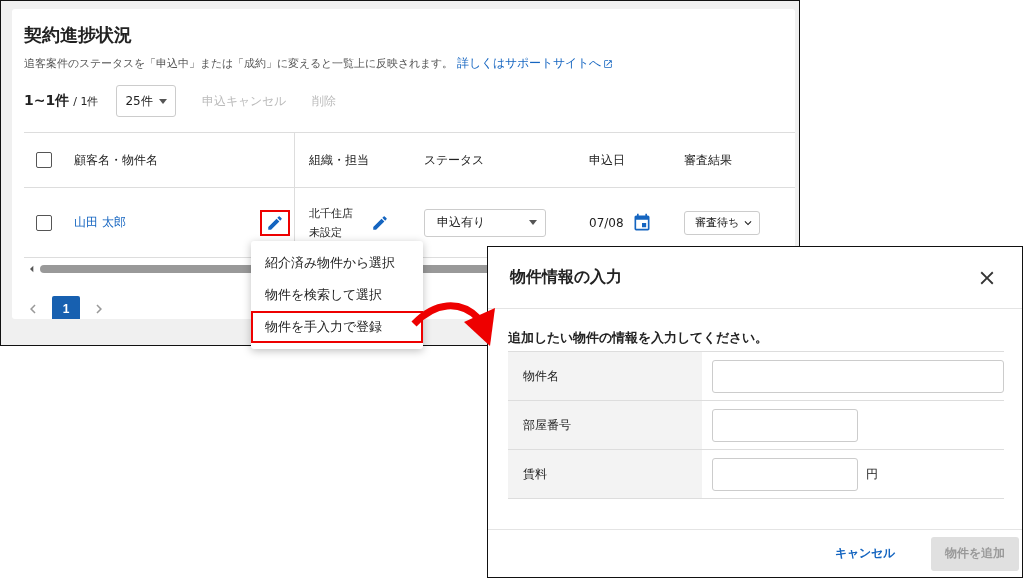  I want to click on store-name: 北千住店, so click(331, 213).